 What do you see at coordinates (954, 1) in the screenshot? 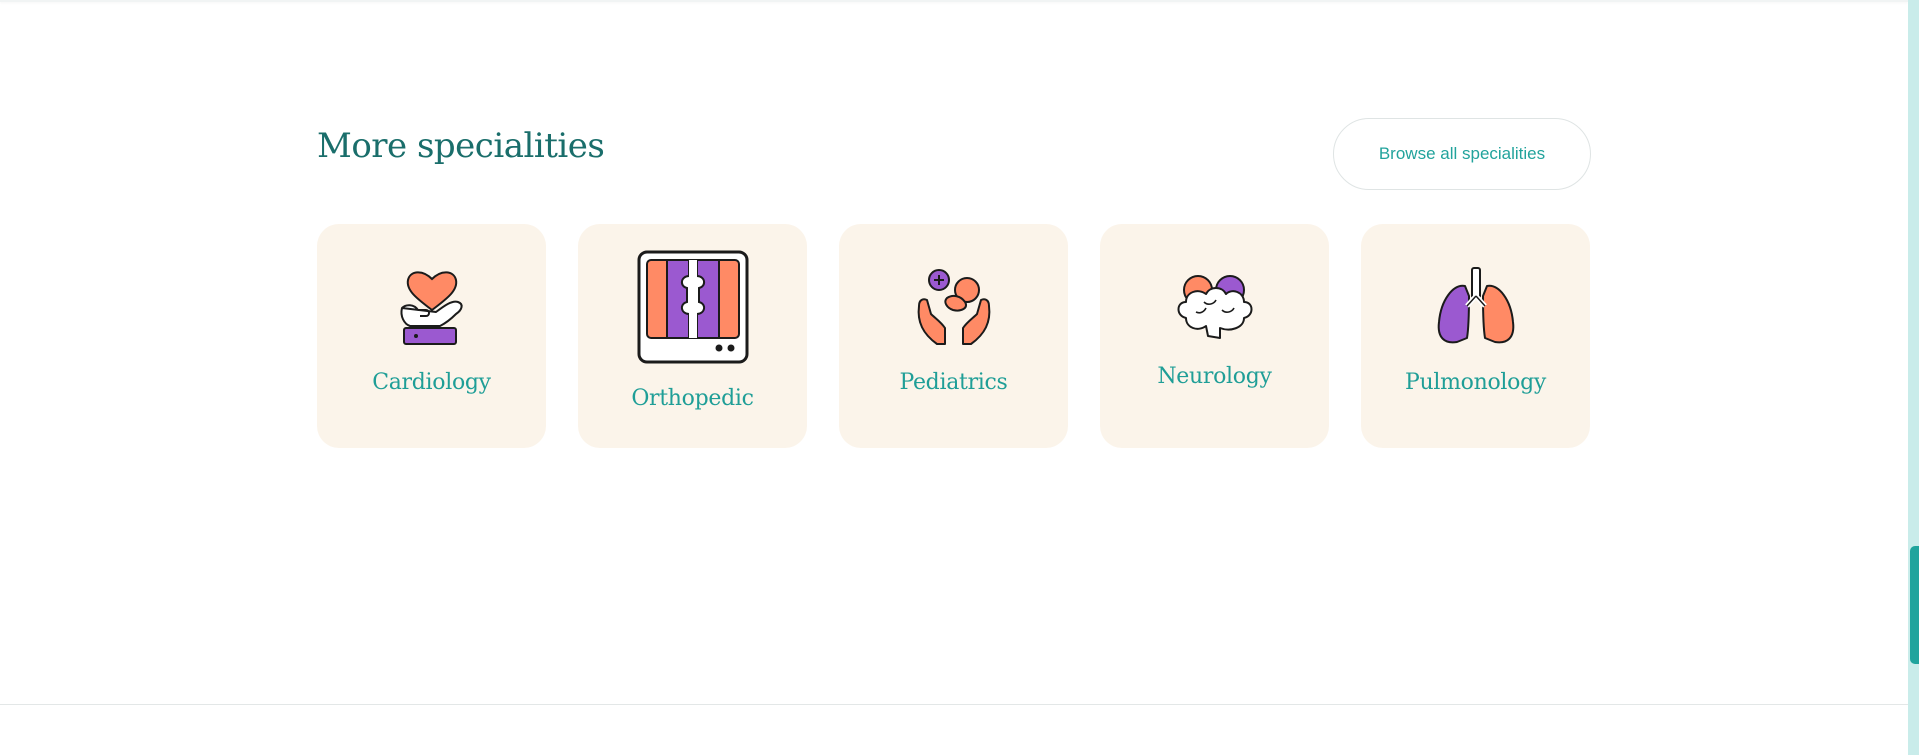
I see `header-shadow` at bounding box center [954, 1].